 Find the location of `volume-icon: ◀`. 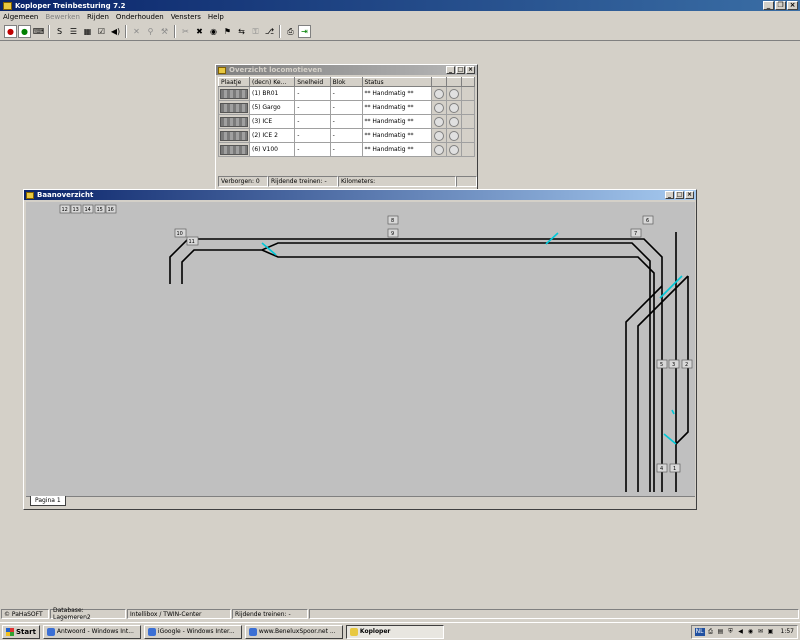

volume-icon: ◀ is located at coordinates (741, 632).